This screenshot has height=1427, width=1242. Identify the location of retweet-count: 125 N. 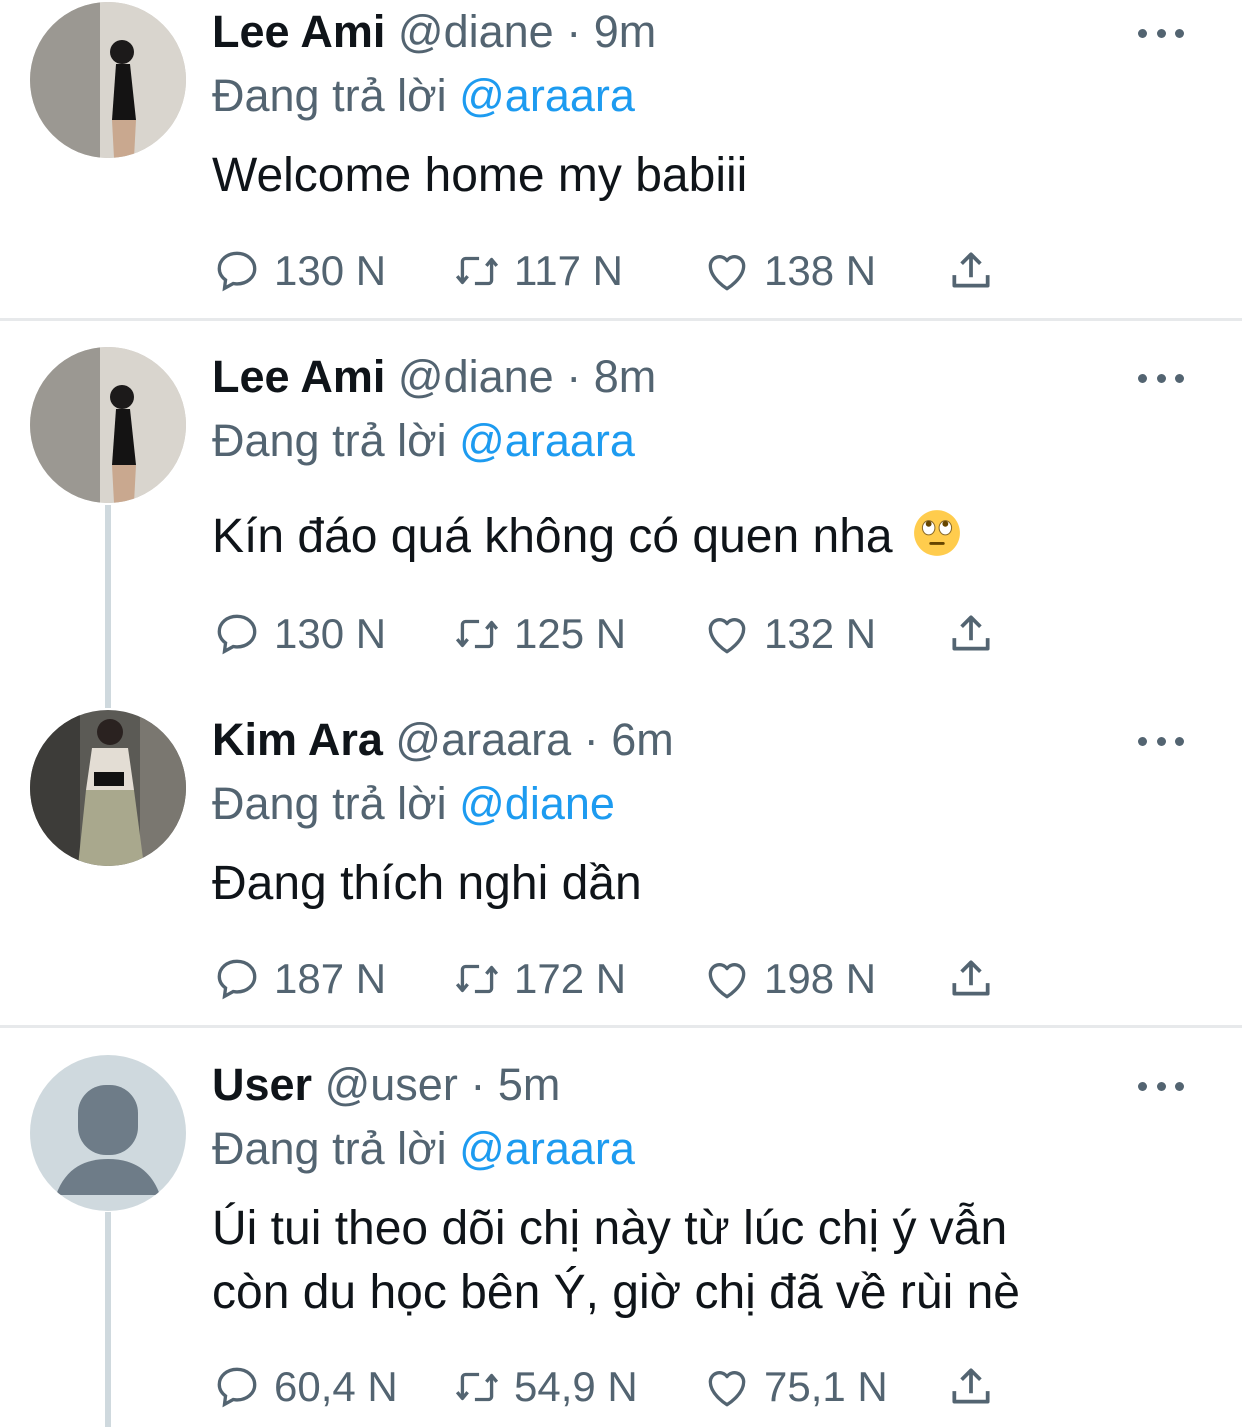
(570, 633).